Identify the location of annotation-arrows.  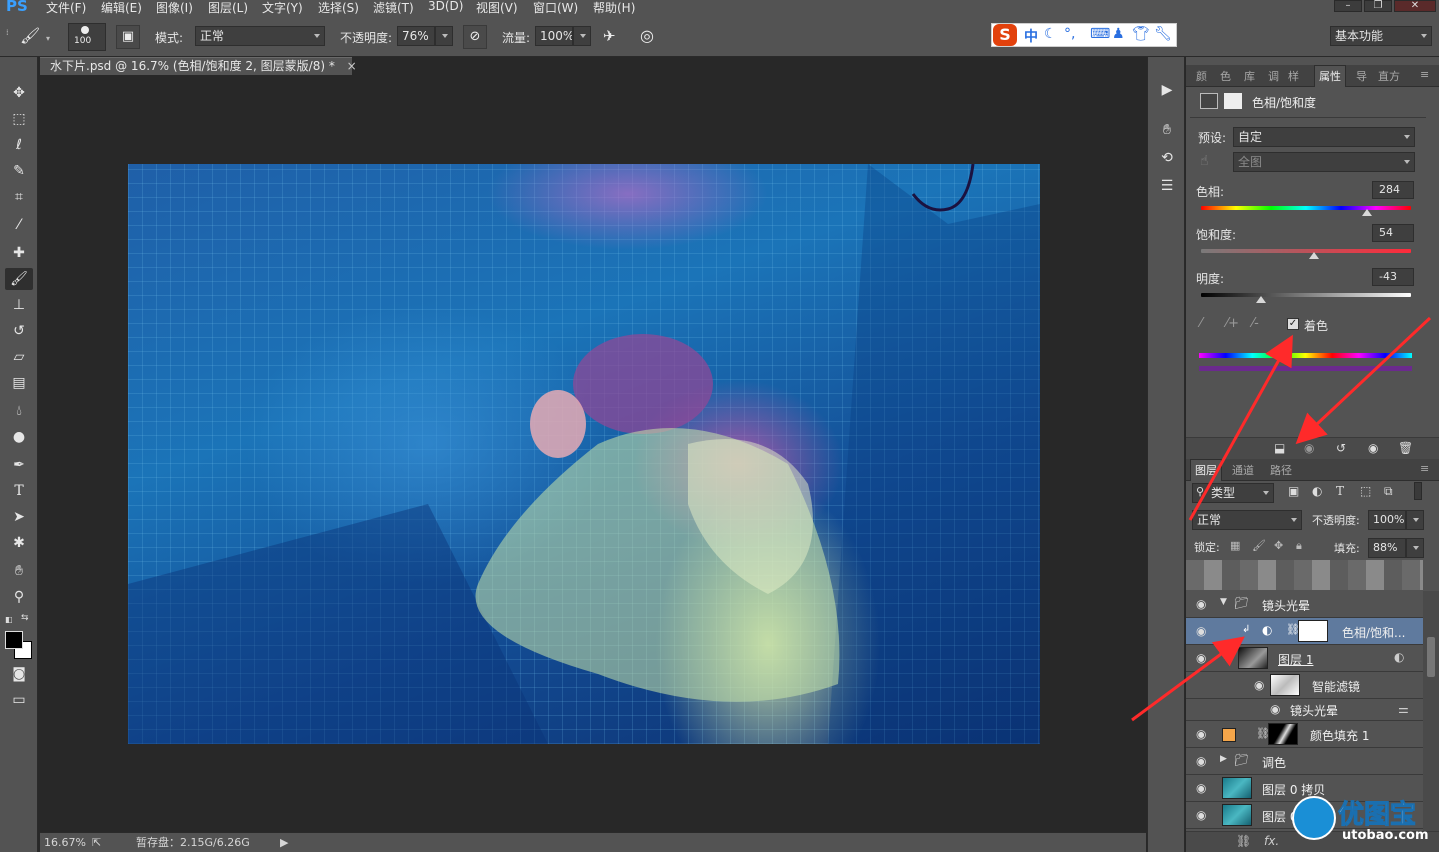
(1281, 519).